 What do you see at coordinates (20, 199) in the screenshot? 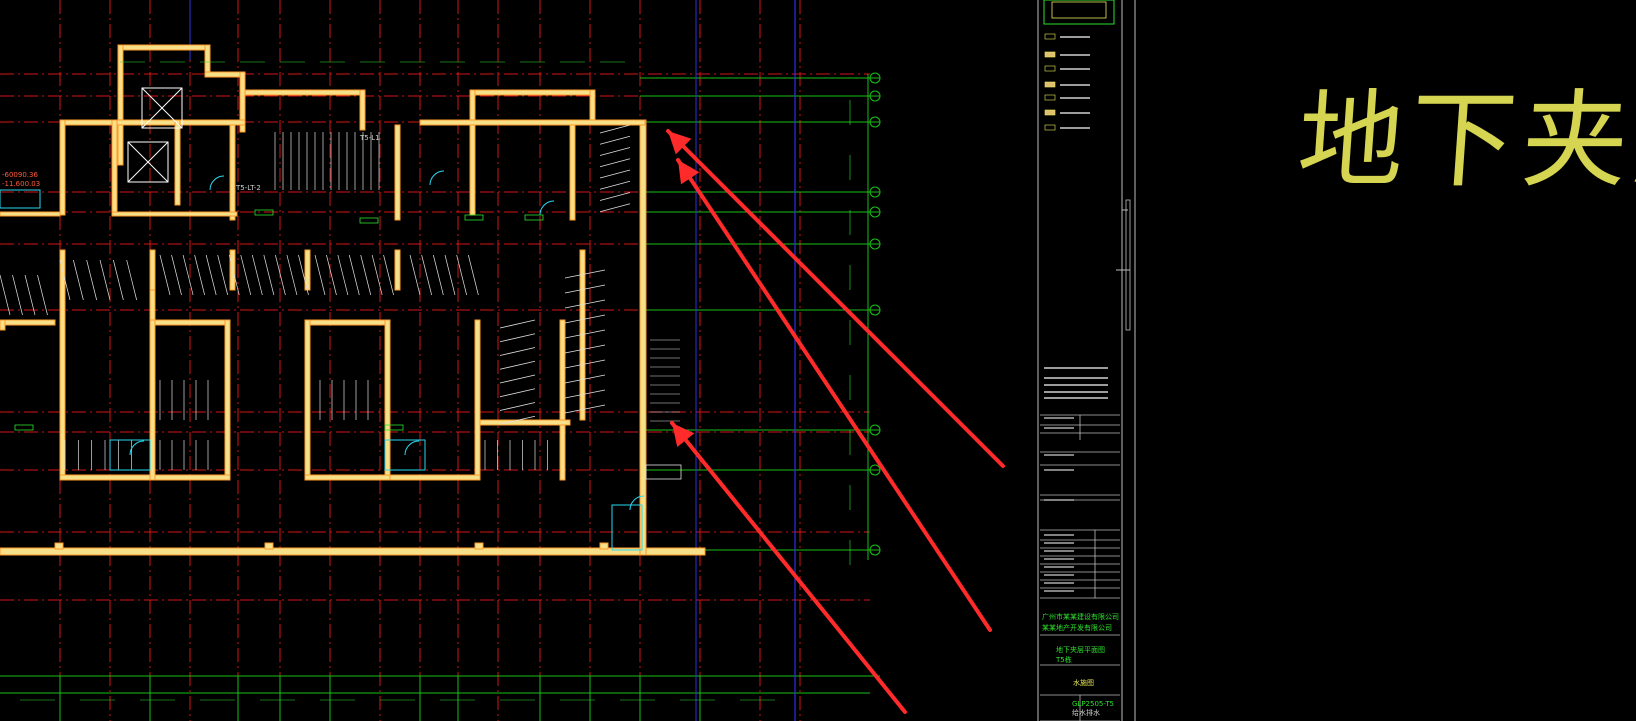
I see `cyan-box` at bounding box center [20, 199].